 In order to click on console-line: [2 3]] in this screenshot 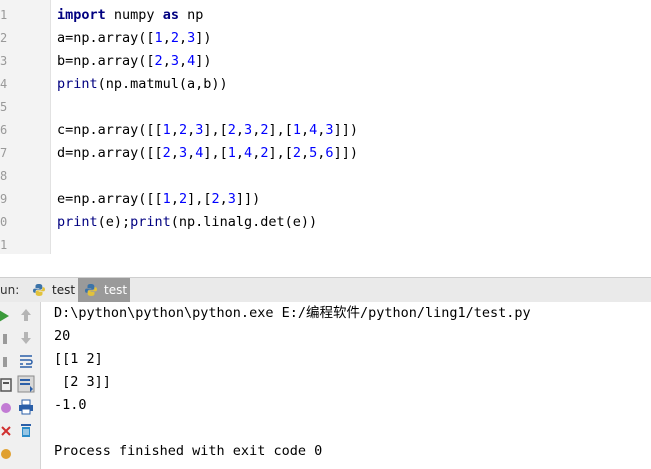, I will do `click(82, 382)`.